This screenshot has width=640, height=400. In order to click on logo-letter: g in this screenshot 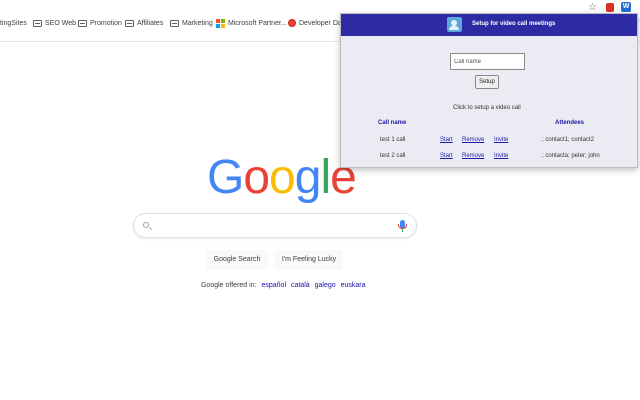, I will do `click(308, 177)`.